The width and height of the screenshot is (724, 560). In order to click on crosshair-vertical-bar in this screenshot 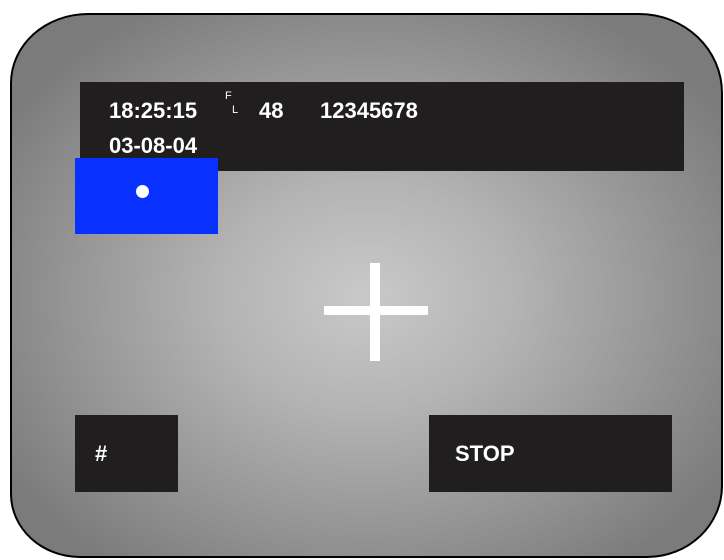, I will do `click(375, 312)`.